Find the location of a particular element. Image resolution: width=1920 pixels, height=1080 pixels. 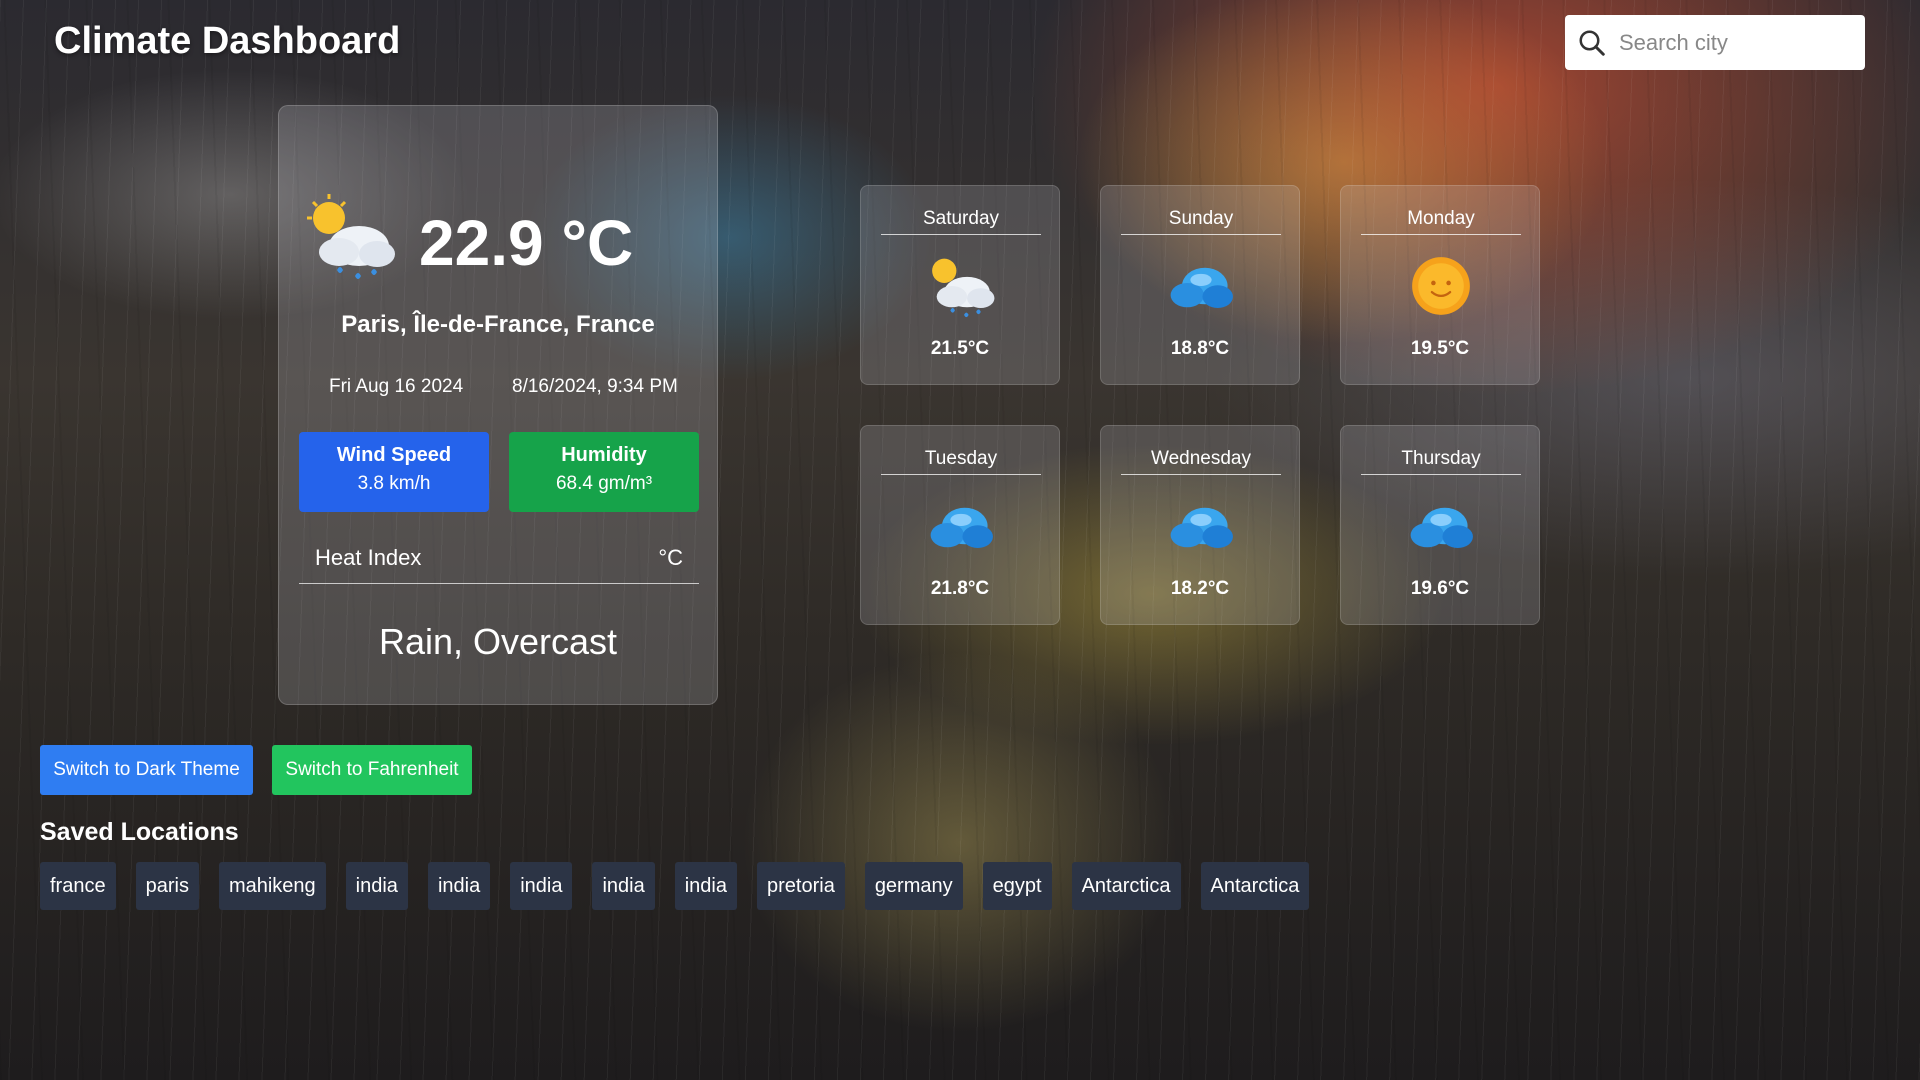

saved-location-chip: mahikeng is located at coordinates (272, 886).